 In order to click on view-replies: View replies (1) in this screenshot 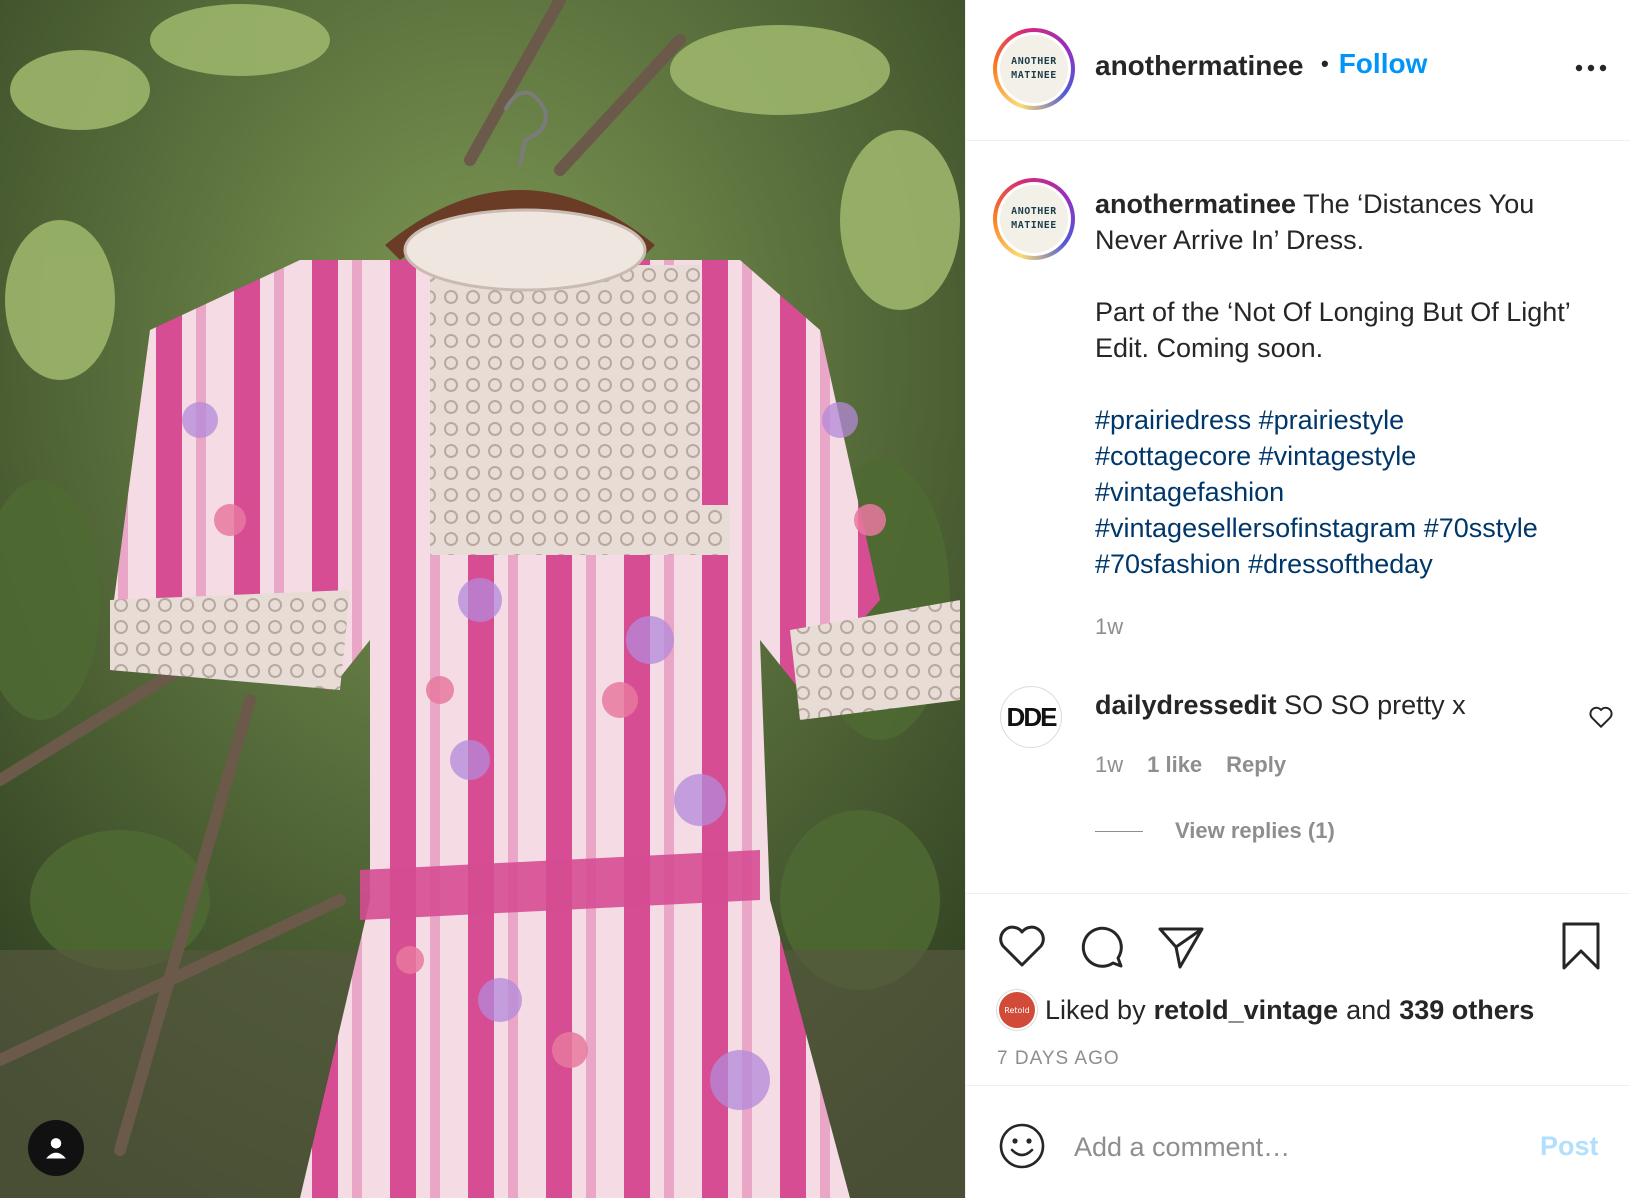, I will do `click(1215, 831)`.